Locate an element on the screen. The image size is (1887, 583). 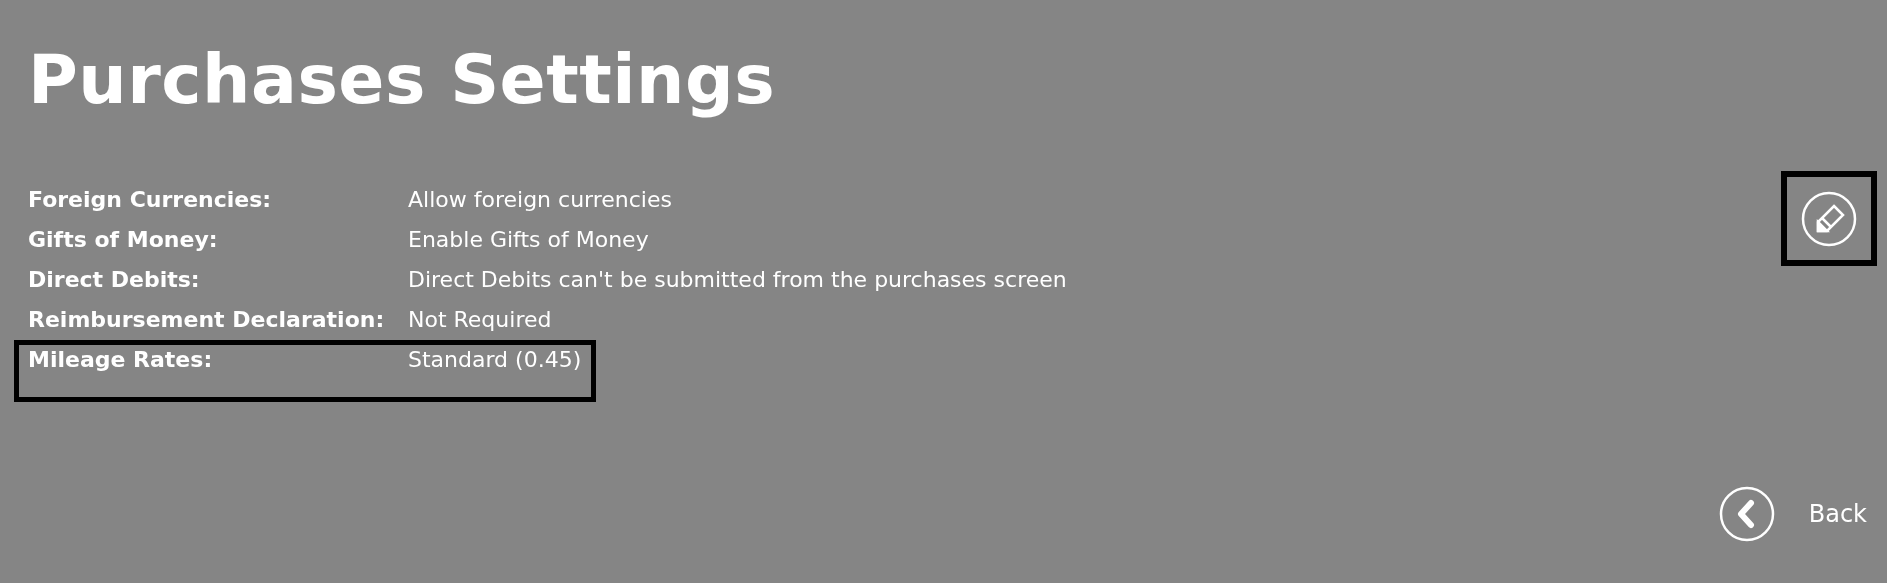
back-button: Back is located at coordinates (1797, 514).